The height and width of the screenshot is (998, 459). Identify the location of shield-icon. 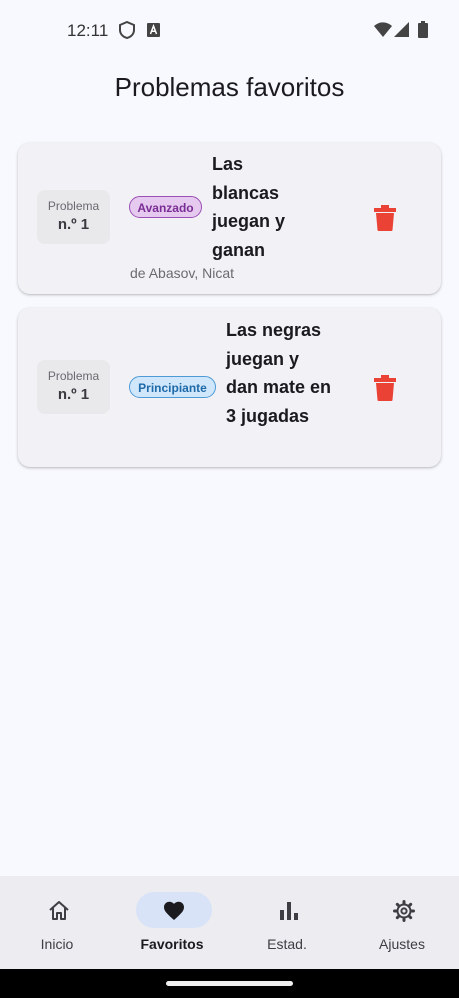
(127, 32).